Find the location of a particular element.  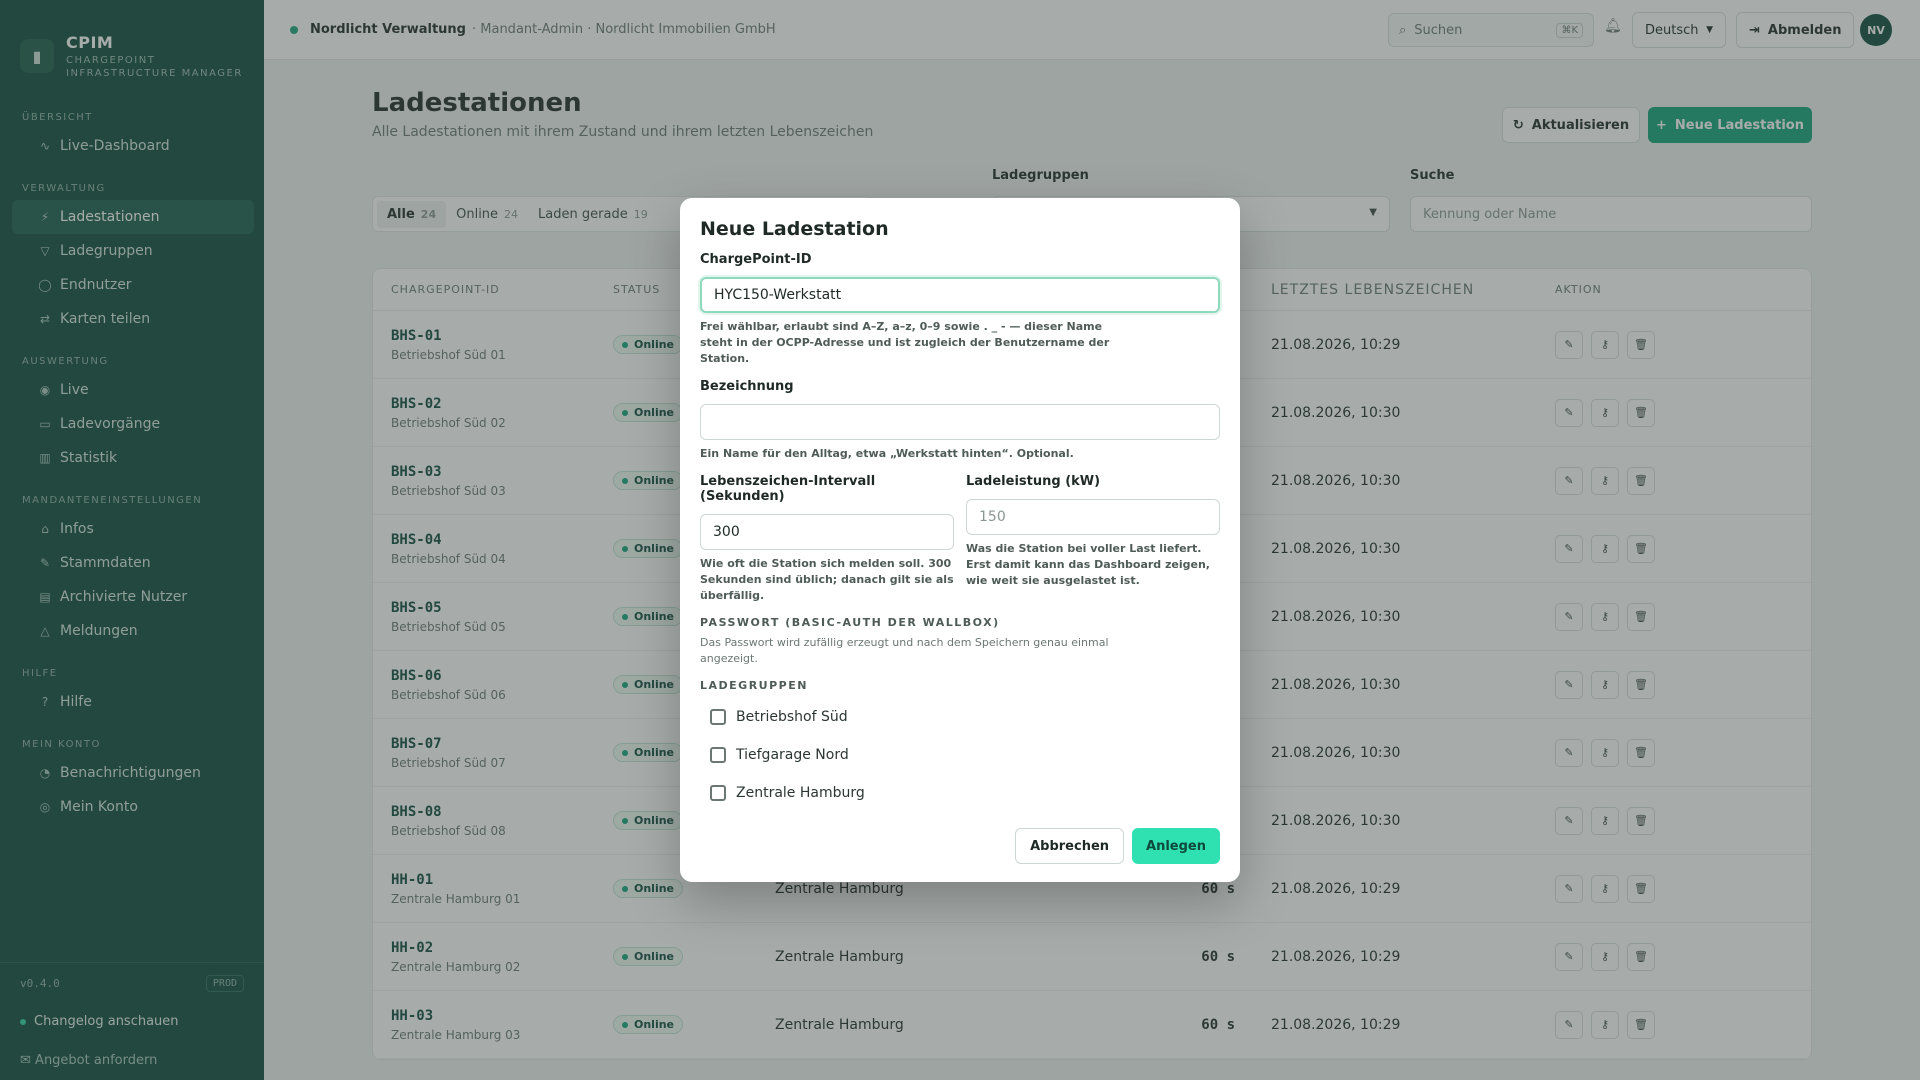

dialog-actions: Abbrechen Anlegen is located at coordinates (1117, 846).